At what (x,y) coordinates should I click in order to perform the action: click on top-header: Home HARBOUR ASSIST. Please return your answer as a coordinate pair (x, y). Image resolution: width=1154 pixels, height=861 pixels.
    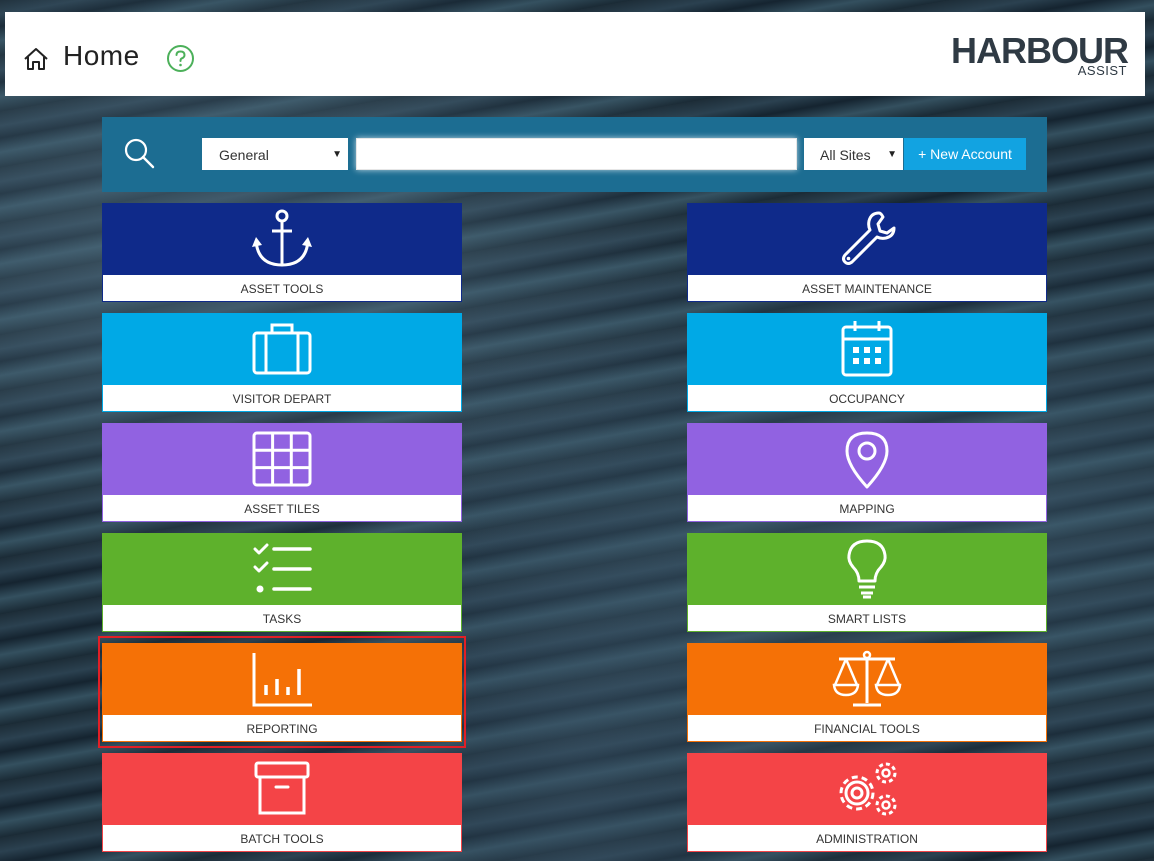
    Looking at the image, I should click on (575, 54).